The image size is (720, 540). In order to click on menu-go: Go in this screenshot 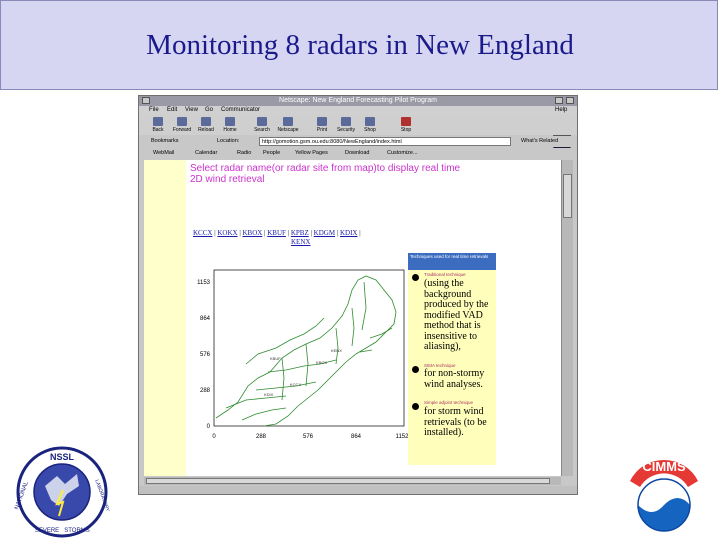, I will do `click(209, 110)`.